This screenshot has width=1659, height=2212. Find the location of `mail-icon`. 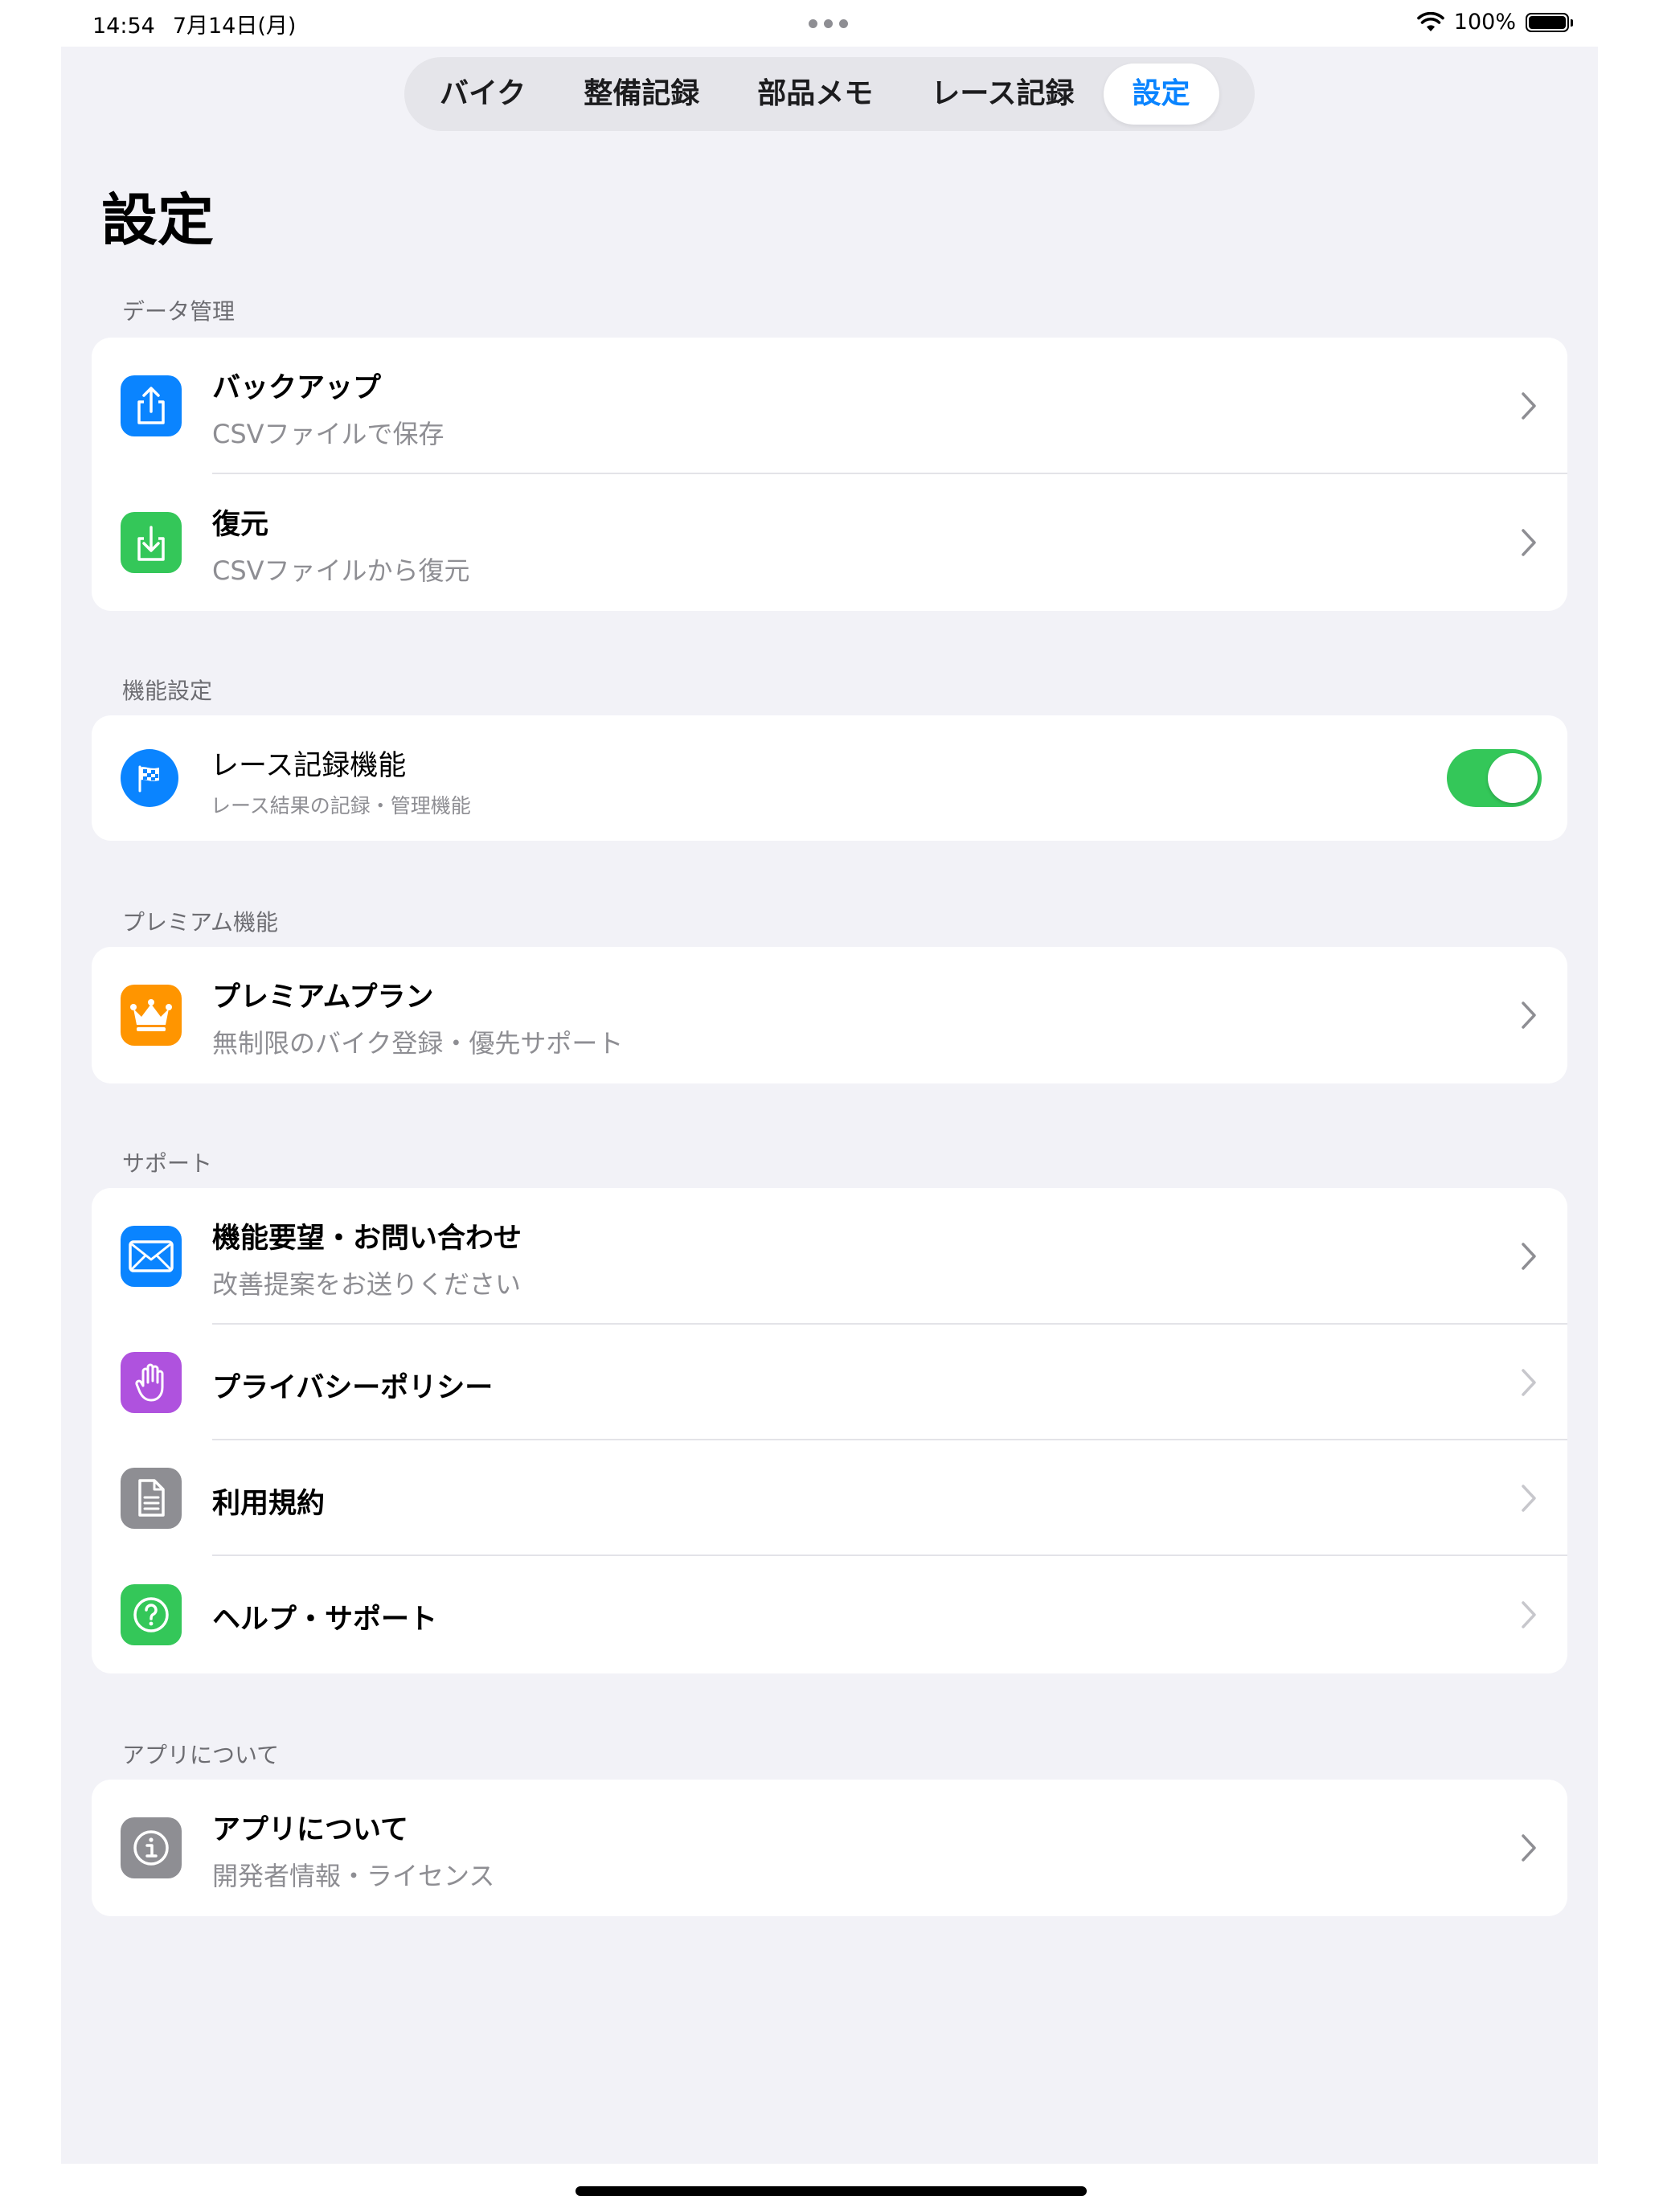

mail-icon is located at coordinates (151, 1256).